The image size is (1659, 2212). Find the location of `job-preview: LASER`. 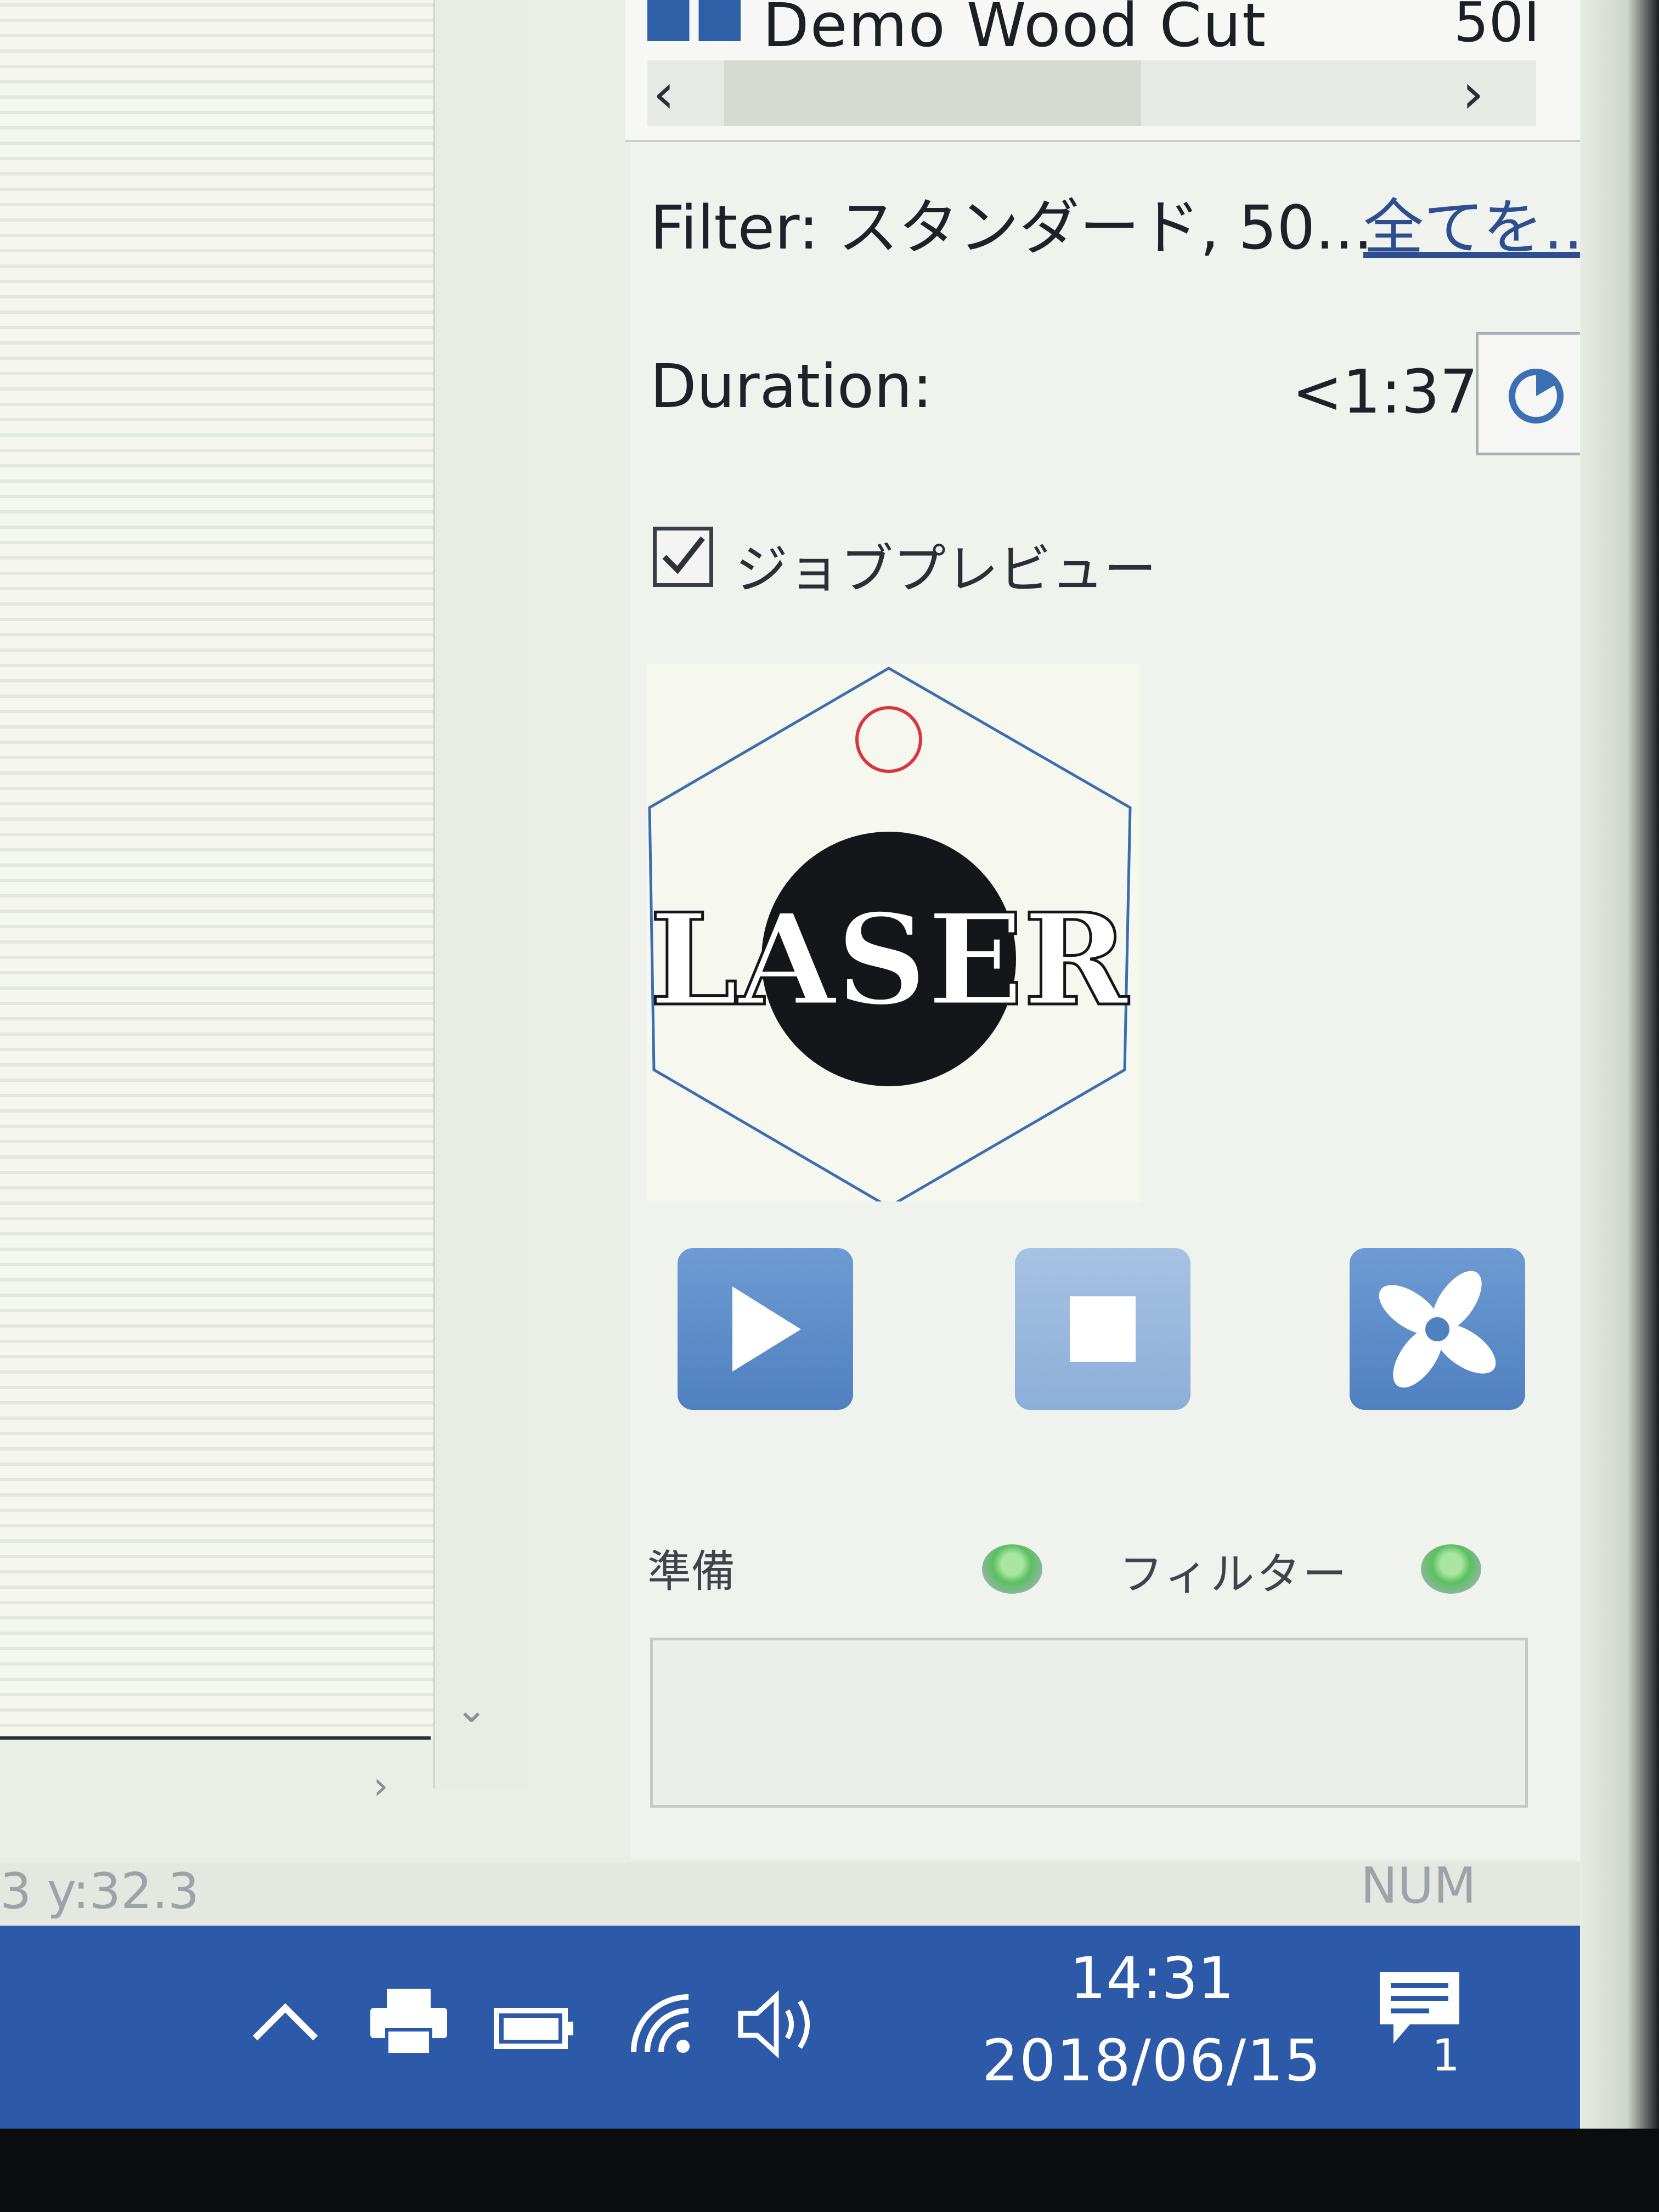

job-preview: LASER is located at coordinates (894, 936).